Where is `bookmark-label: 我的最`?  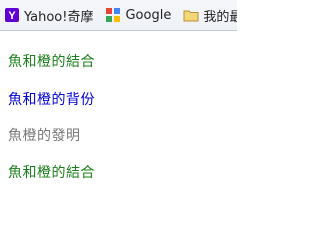
bookmark-label: 我的最 is located at coordinates (220, 17).